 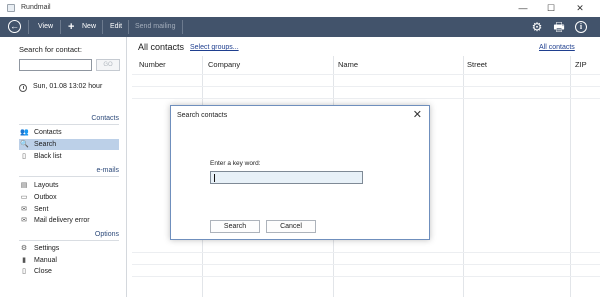 I want to click on sidebar-item-search: 🔍 Search, so click(x=69, y=144).